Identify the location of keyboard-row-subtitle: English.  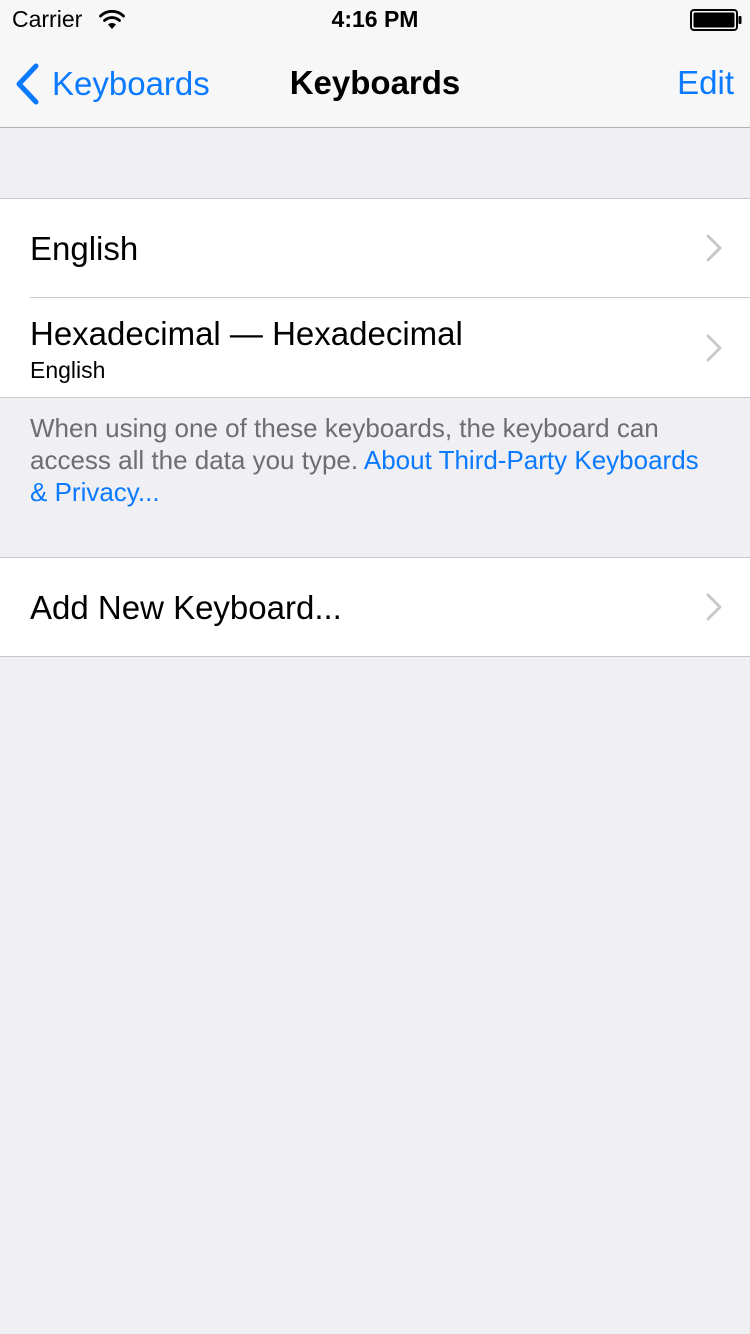
(68, 370).